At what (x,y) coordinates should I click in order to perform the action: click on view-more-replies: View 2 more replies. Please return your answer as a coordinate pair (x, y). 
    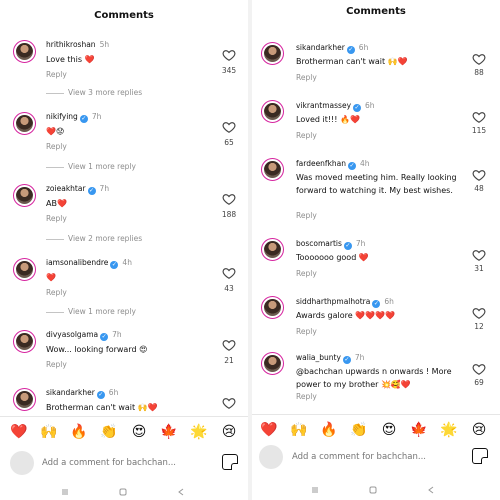
    Looking at the image, I should click on (94, 238).